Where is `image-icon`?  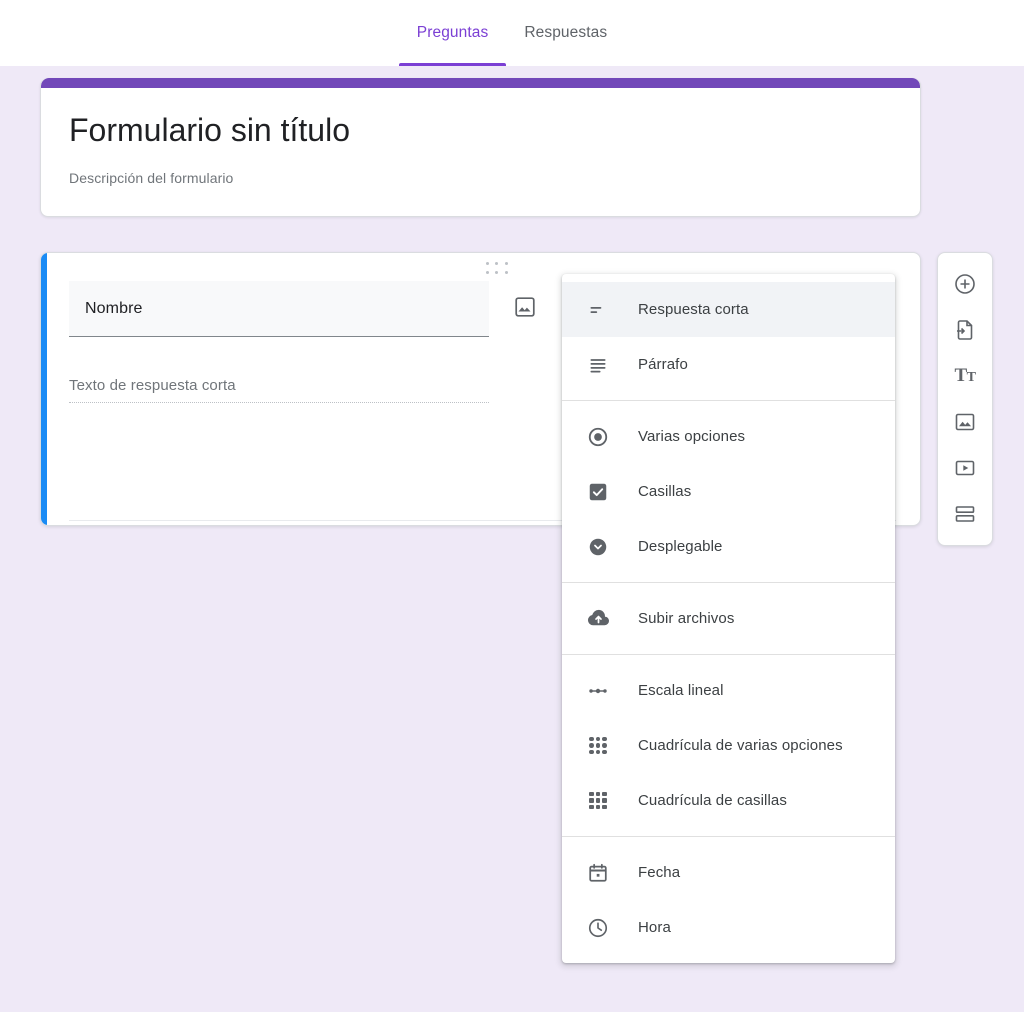 image-icon is located at coordinates (965, 422).